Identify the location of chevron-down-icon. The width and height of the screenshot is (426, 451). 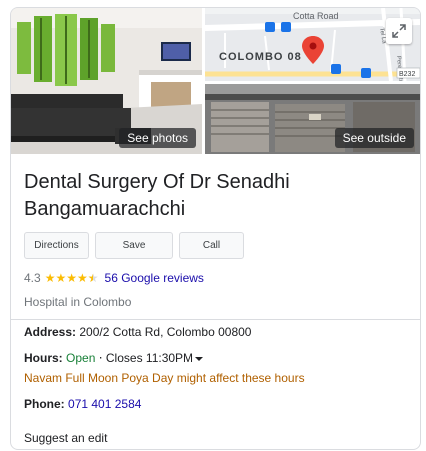
(199, 358).